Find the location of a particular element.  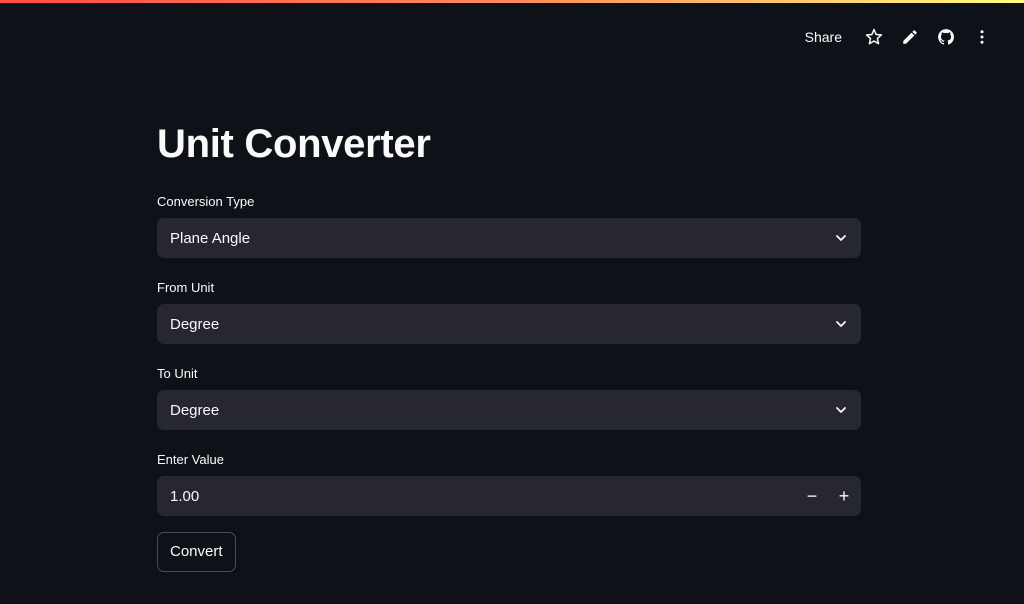

app-toolbar: Share is located at coordinates (902, 37).